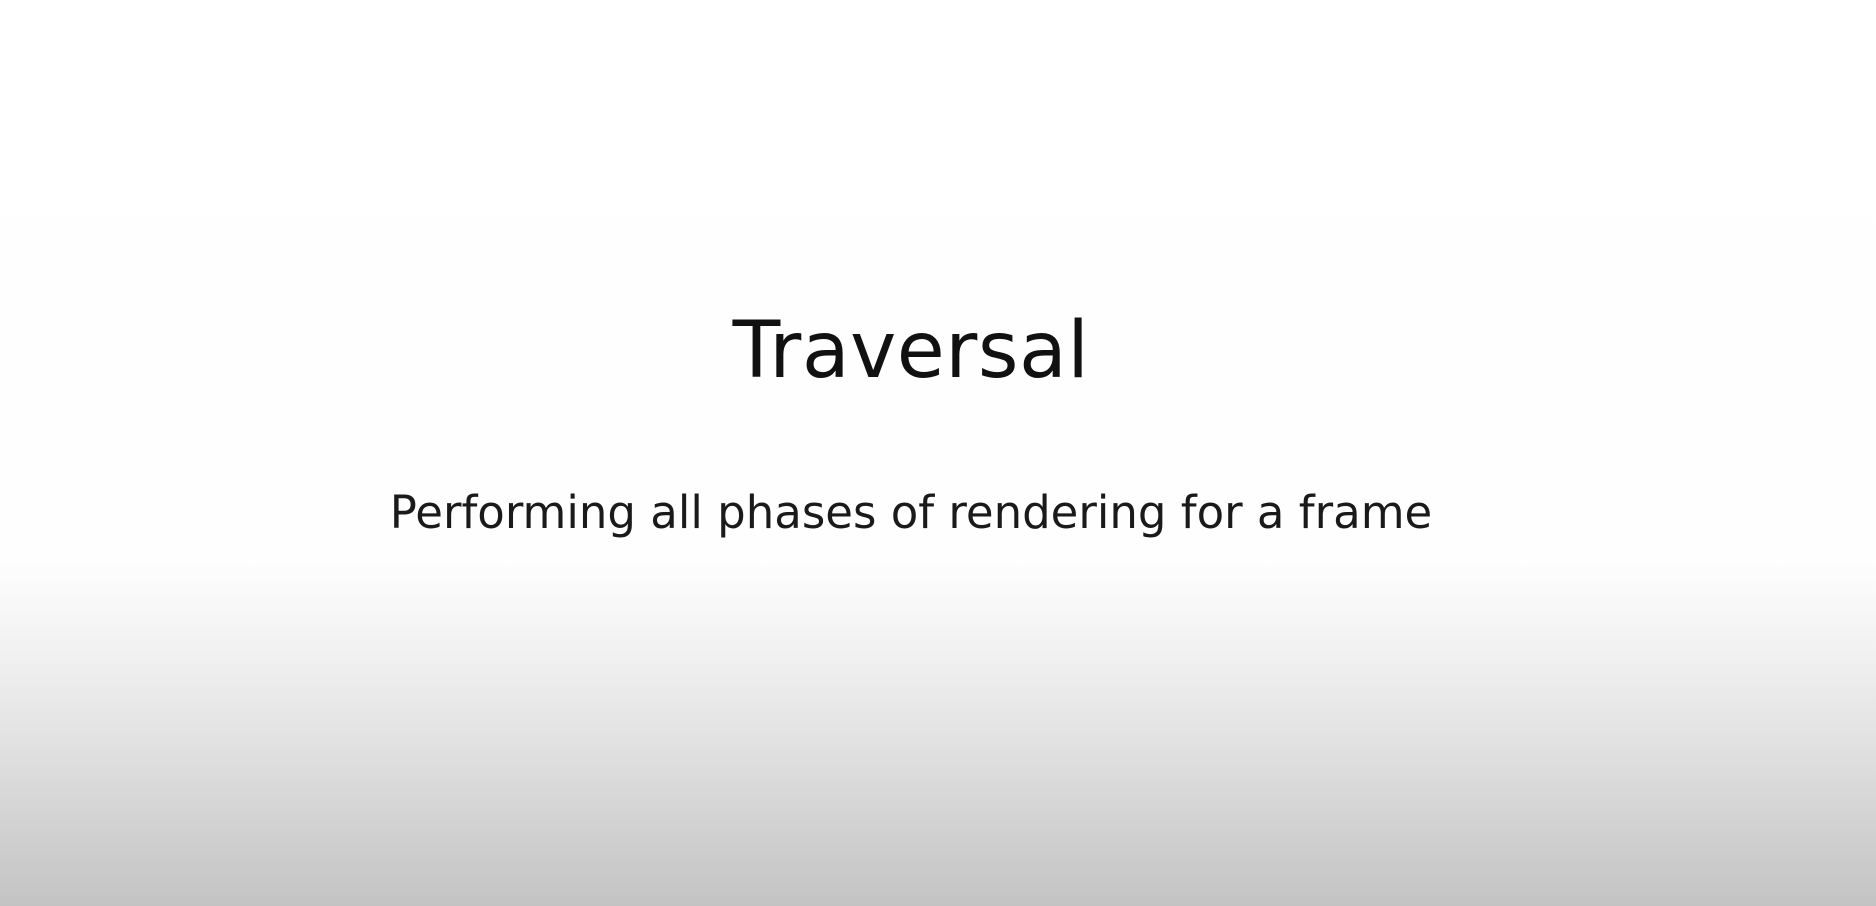 This screenshot has height=906, width=1876. What do you see at coordinates (911, 351) in the screenshot?
I see `slide-title: Traversal` at bounding box center [911, 351].